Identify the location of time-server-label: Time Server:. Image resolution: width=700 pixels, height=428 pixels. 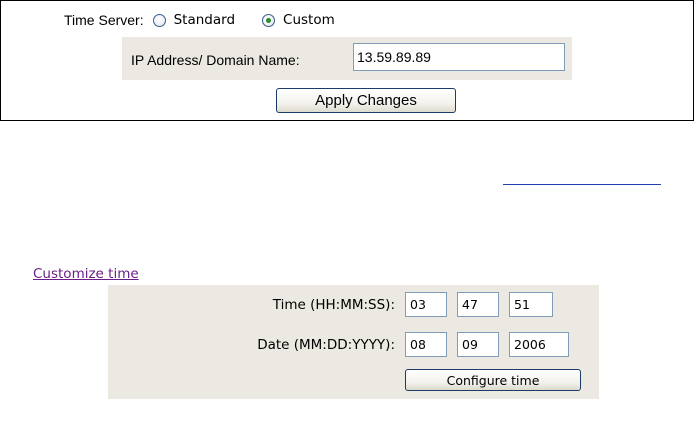
(104, 20).